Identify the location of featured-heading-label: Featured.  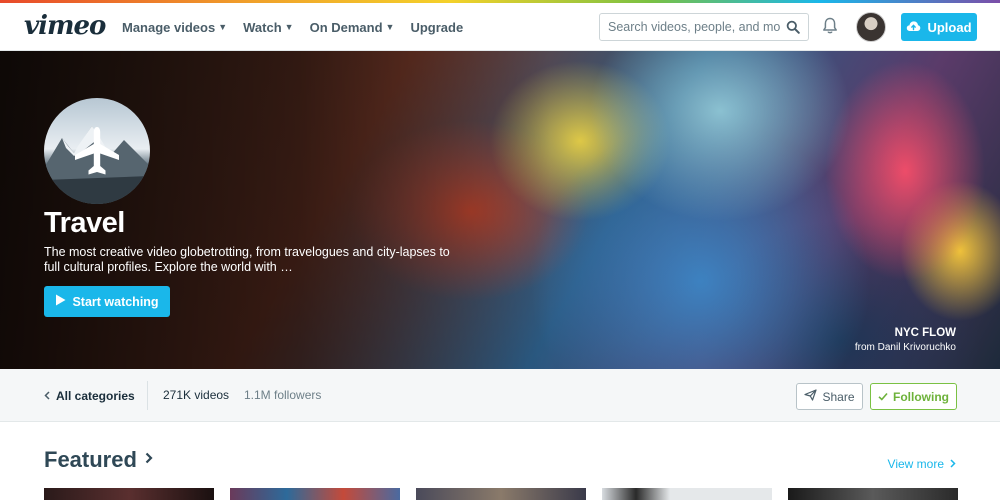
(90, 459).